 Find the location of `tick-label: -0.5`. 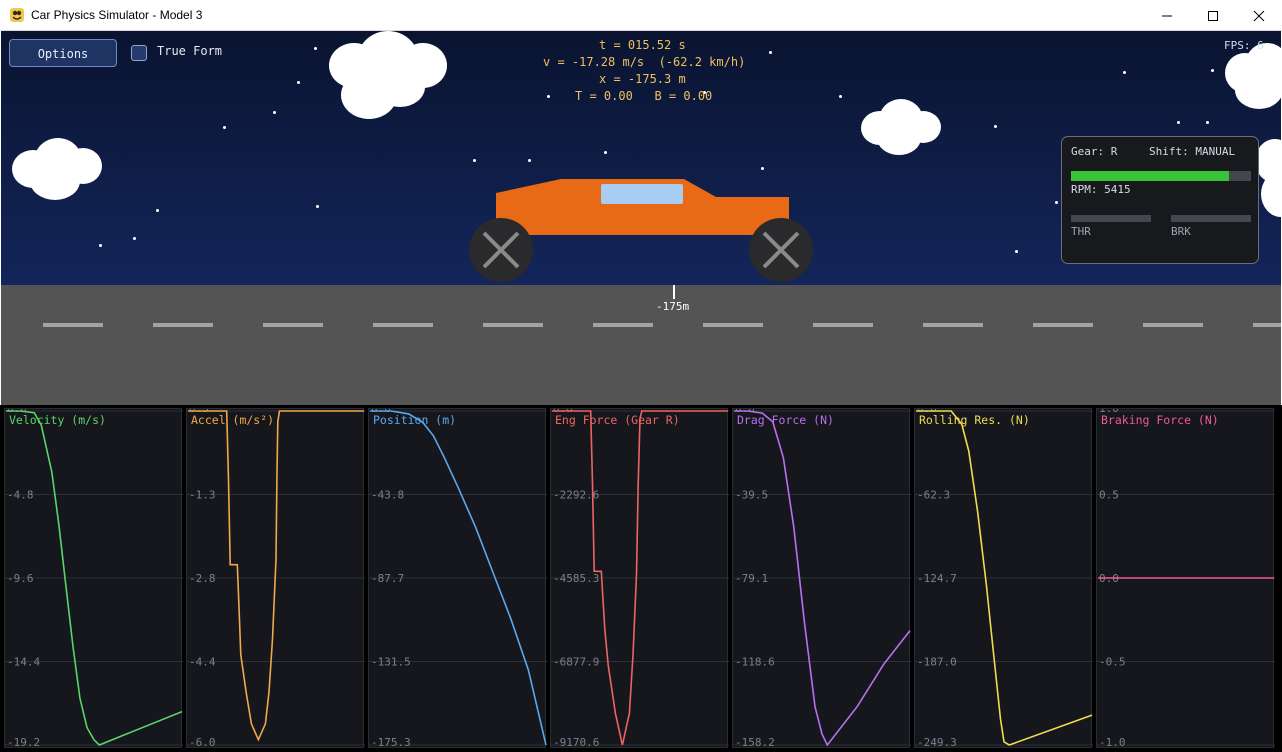

tick-label: -0.5 is located at coordinates (1112, 662).